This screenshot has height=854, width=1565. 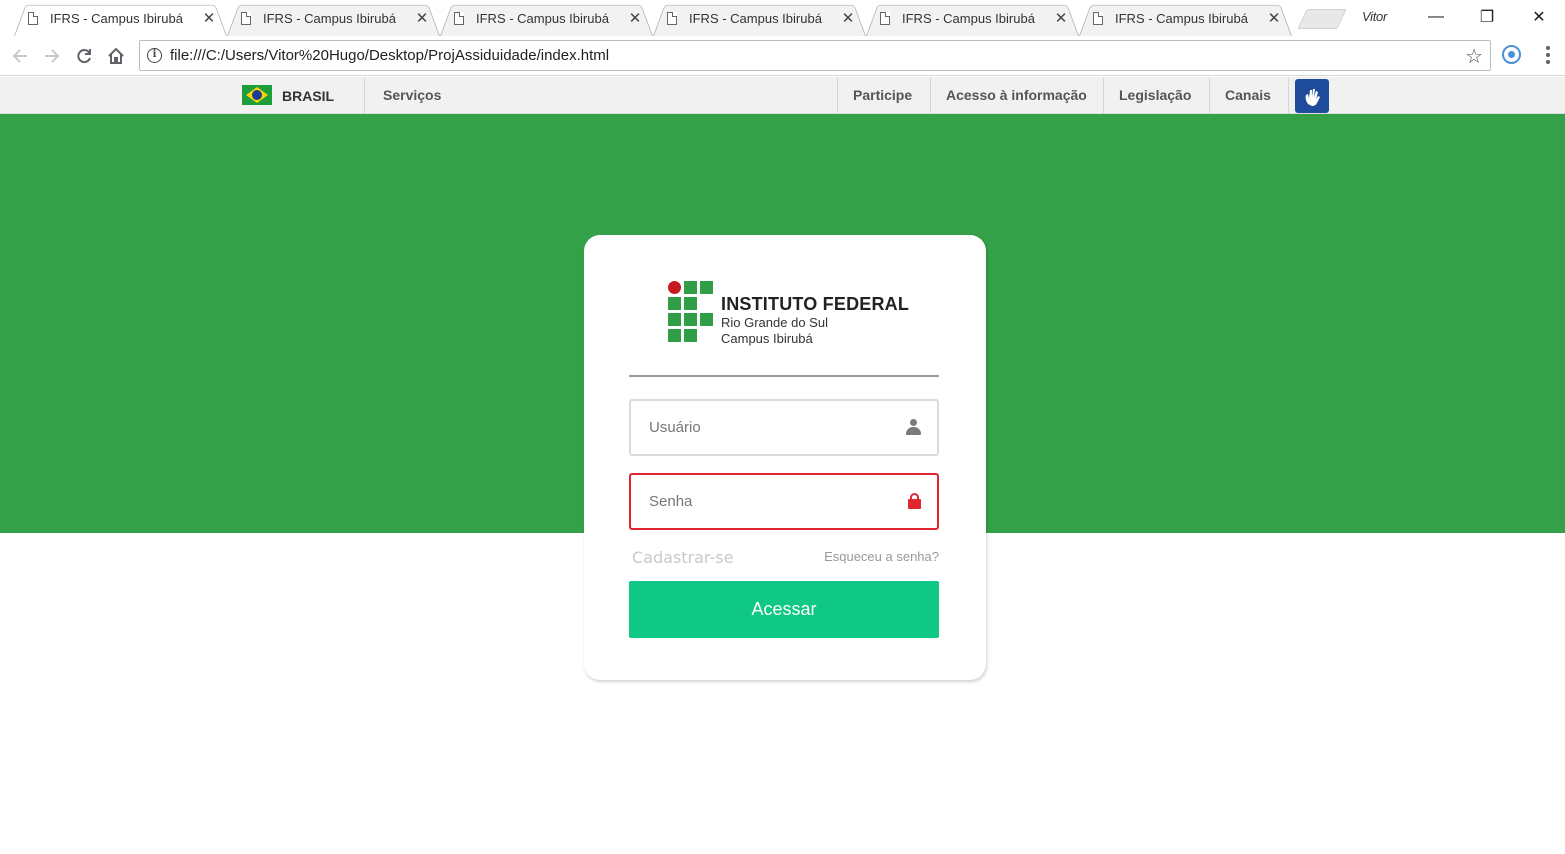 I want to click on star-icon: ☆, so click(x=1474, y=56).